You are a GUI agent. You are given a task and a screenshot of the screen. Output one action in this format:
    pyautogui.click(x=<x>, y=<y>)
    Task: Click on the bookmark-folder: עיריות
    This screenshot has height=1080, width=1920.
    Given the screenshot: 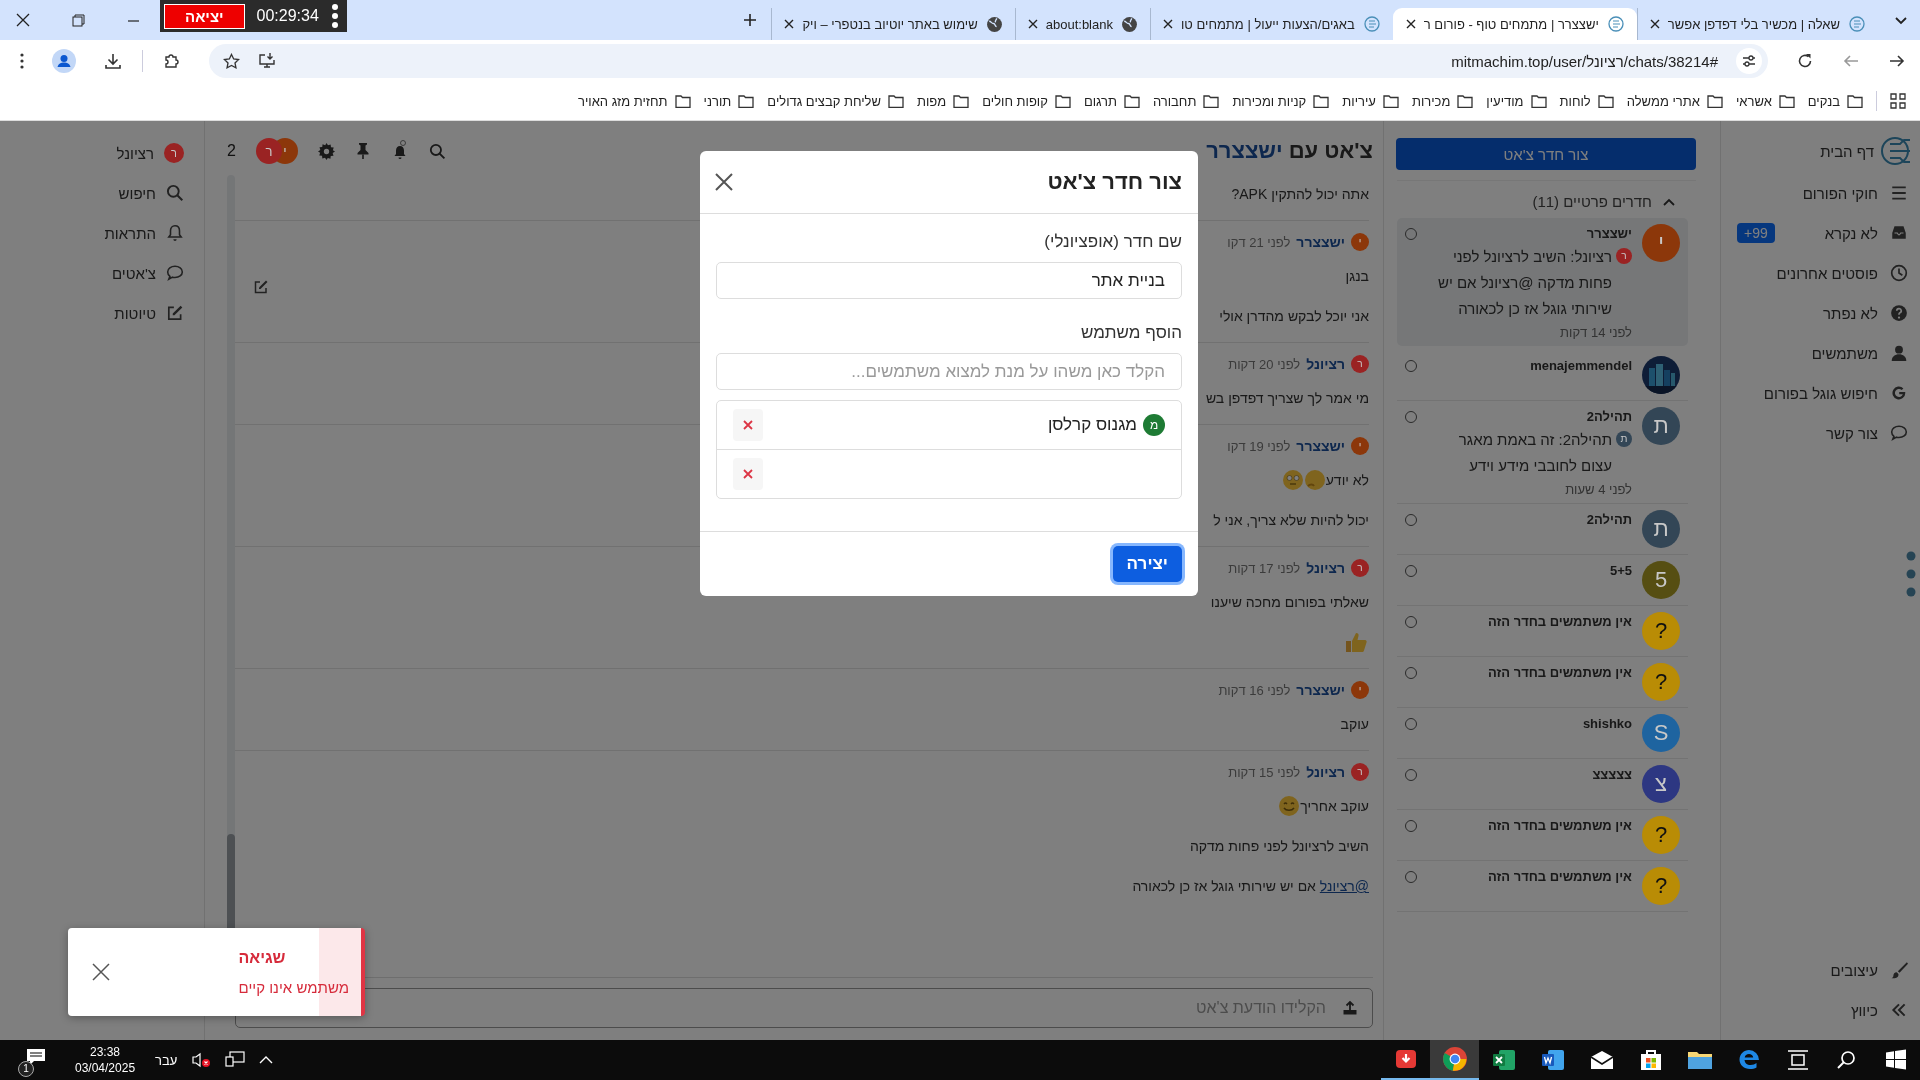 What is the action you would take?
    pyautogui.click(x=1370, y=101)
    